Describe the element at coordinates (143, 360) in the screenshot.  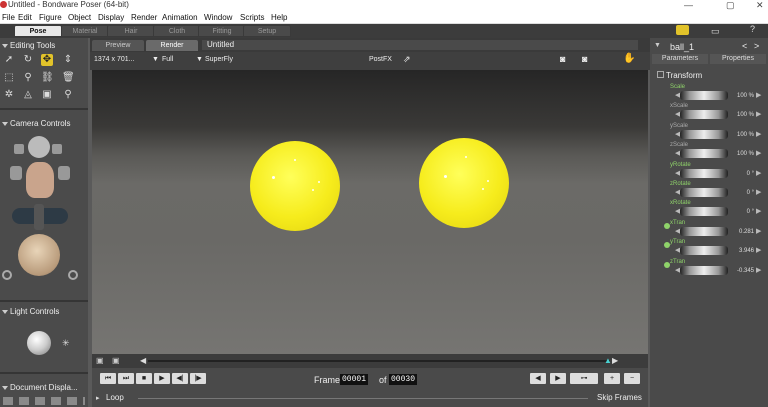
I see `timeline-left-arrow: ◀` at that location.